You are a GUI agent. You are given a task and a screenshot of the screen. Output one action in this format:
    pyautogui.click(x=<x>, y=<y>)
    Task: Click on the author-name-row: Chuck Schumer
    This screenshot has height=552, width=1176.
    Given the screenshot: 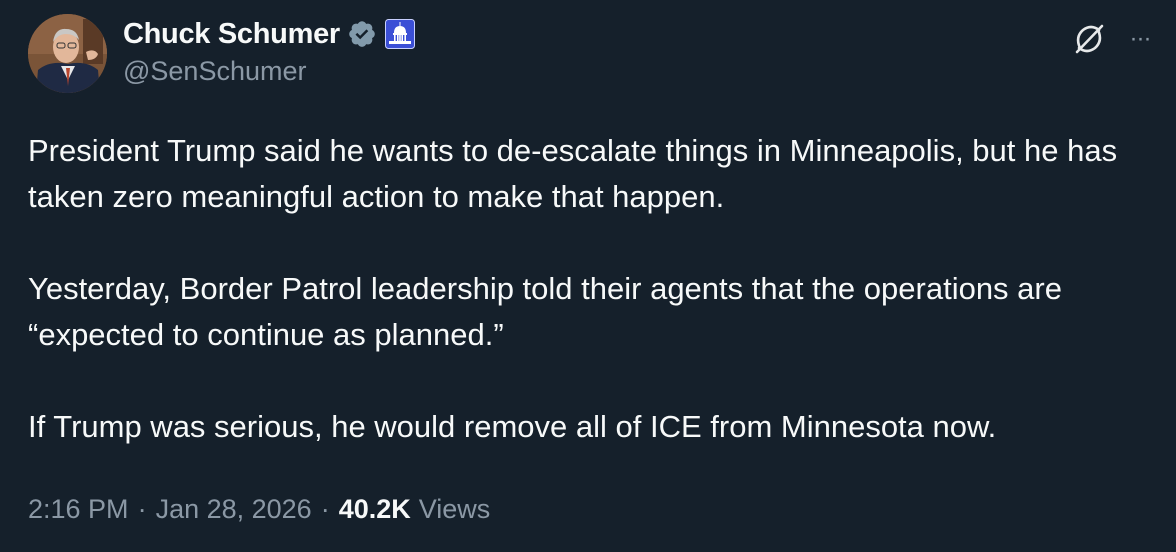 What is the action you would take?
    pyautogui.click(x=269, y=34)
    